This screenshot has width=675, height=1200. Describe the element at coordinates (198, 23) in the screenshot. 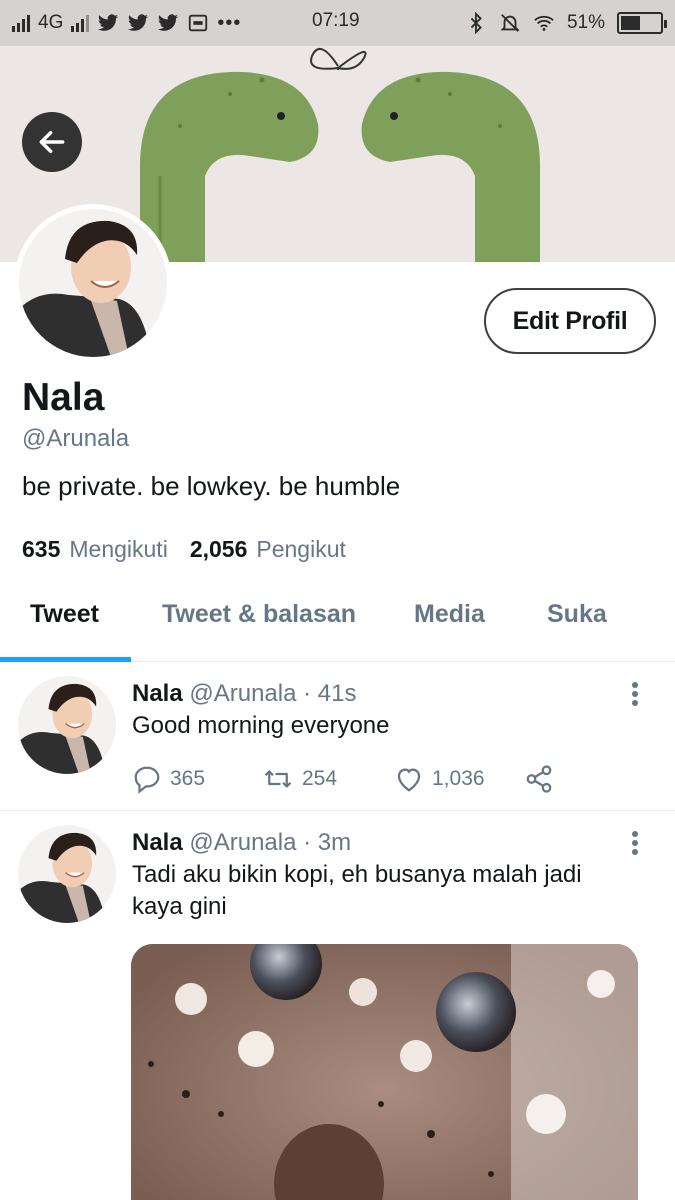

I see `mail-icon` at that location.